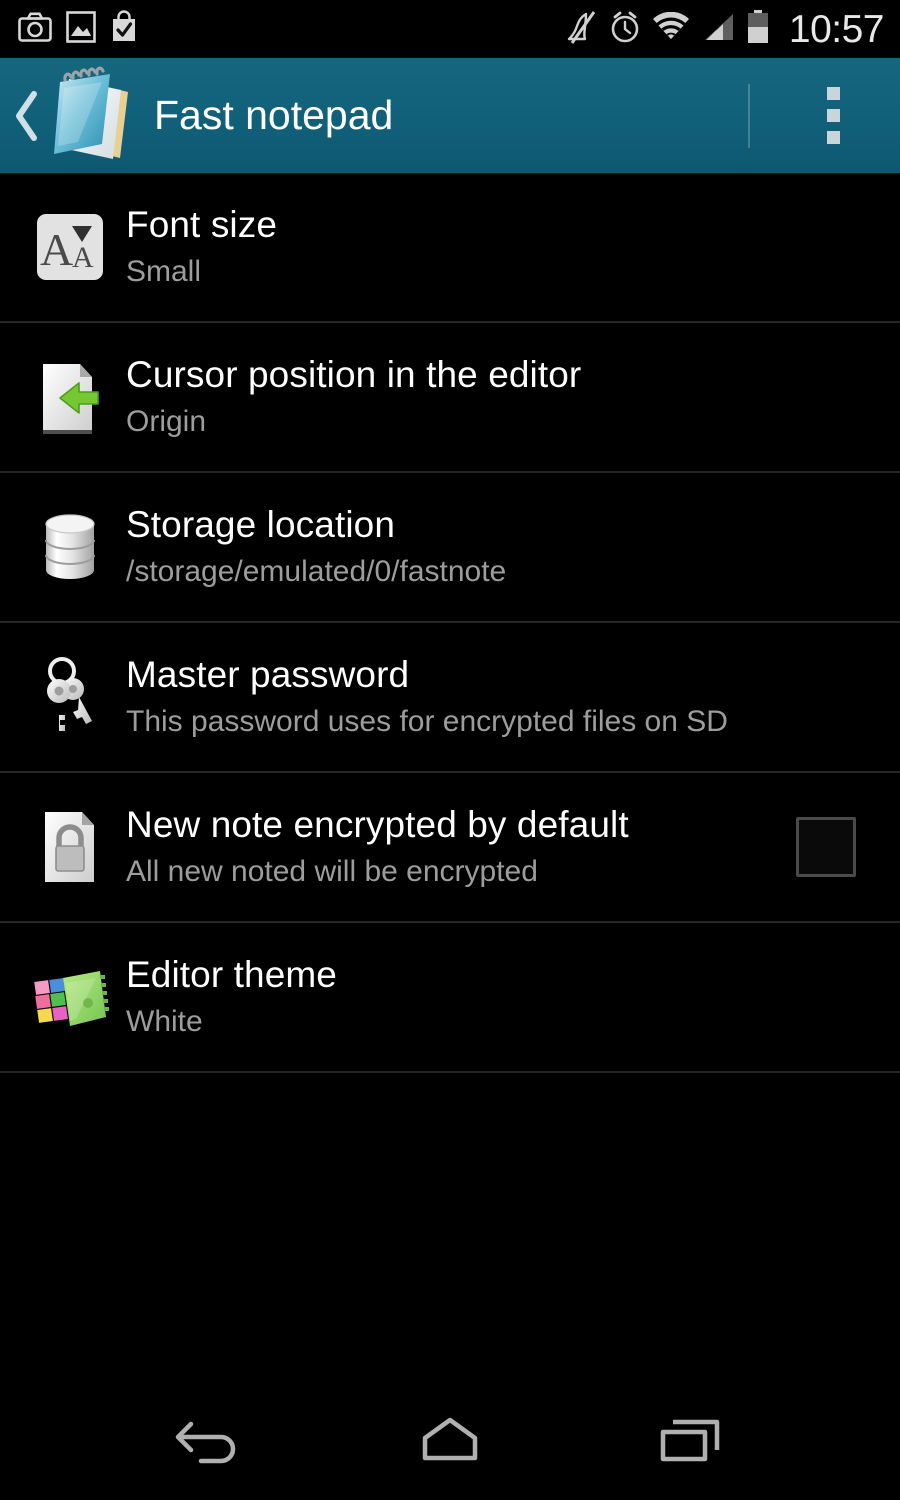 Image resolution: width=900 pixels, height=1500 pixels. Describe the element at coordinates (500, 247) in the screenshot. I see `pref-text: Font size Small` at that location.